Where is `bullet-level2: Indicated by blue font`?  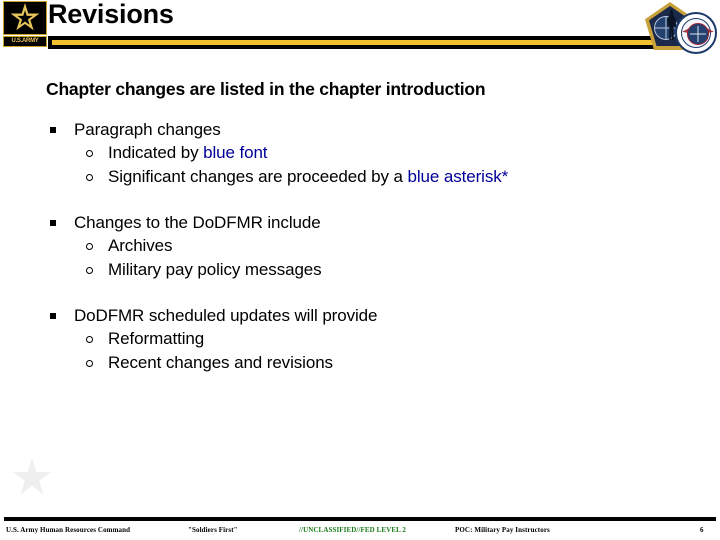 bullet-level2: Indicated by blue font is located at coordinates (366, 153).